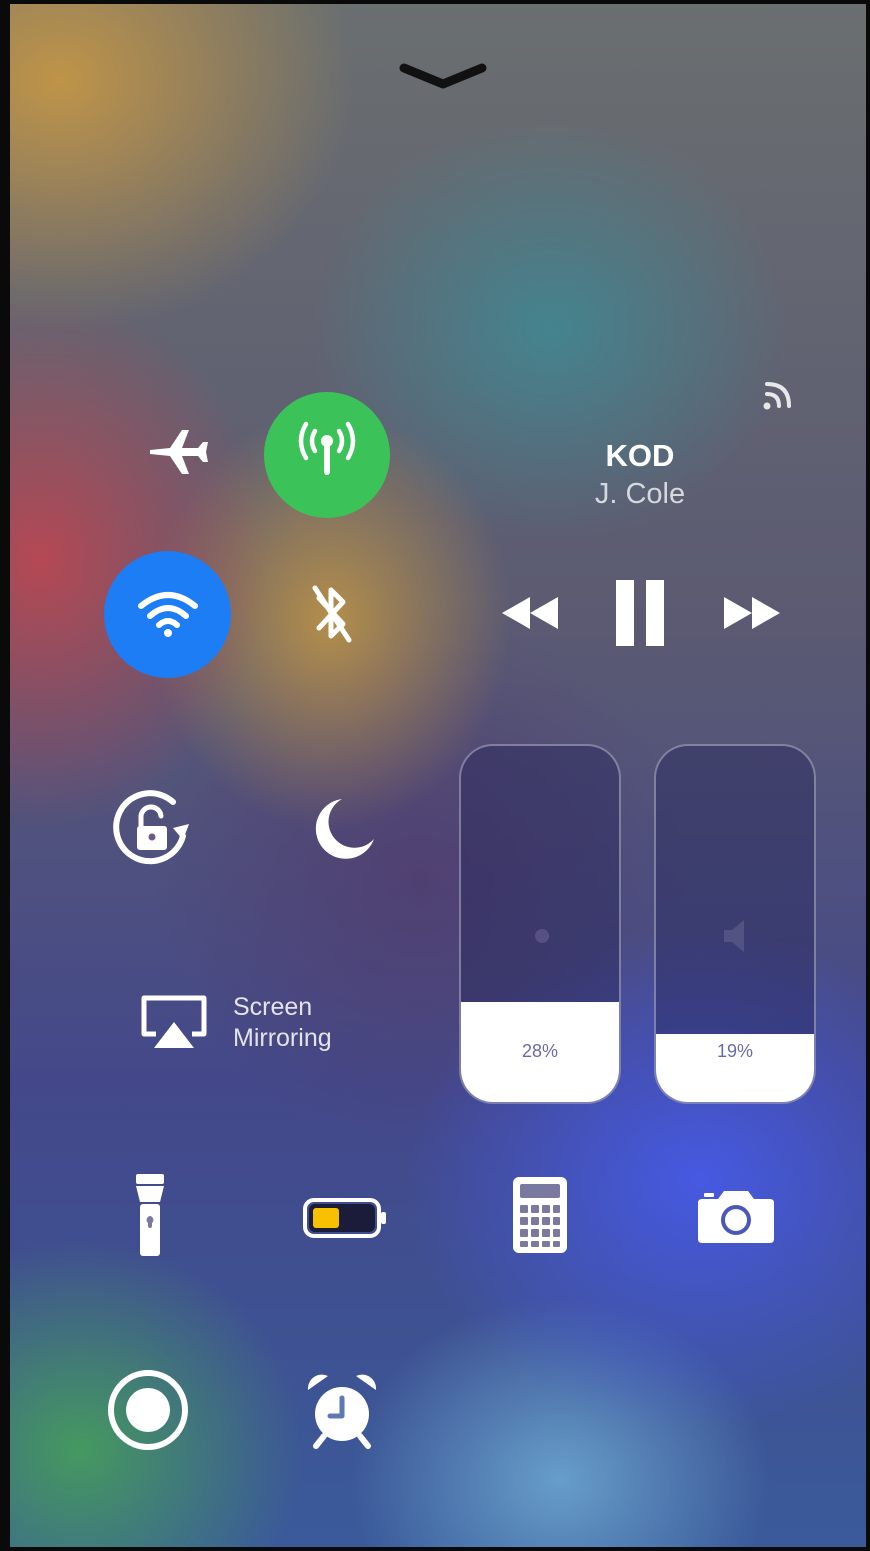  I want to click on pause-icon, so click(640, 615).